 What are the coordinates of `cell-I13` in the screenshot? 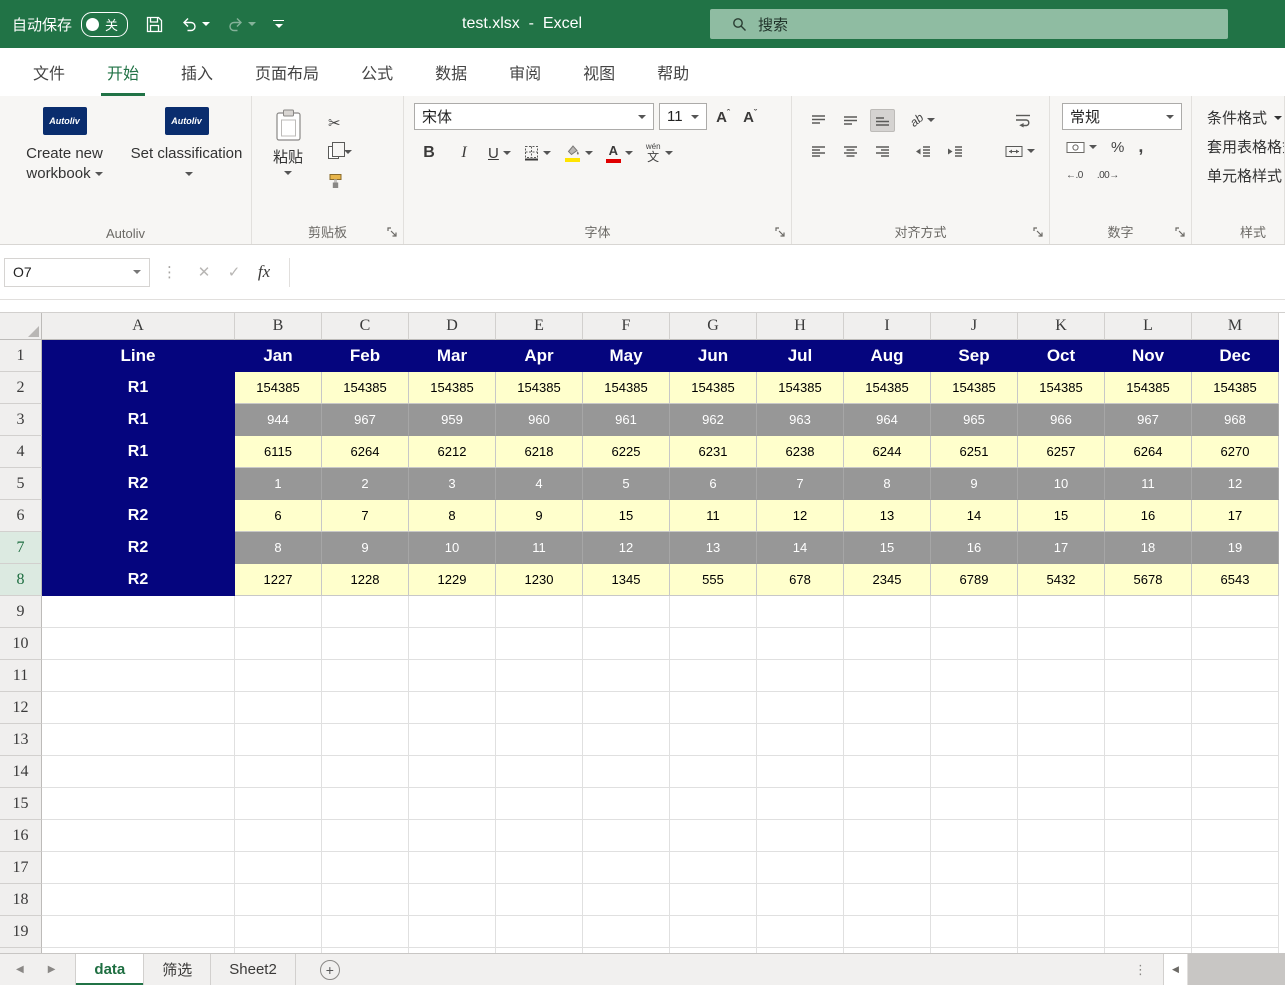 It's located at (887, 740).